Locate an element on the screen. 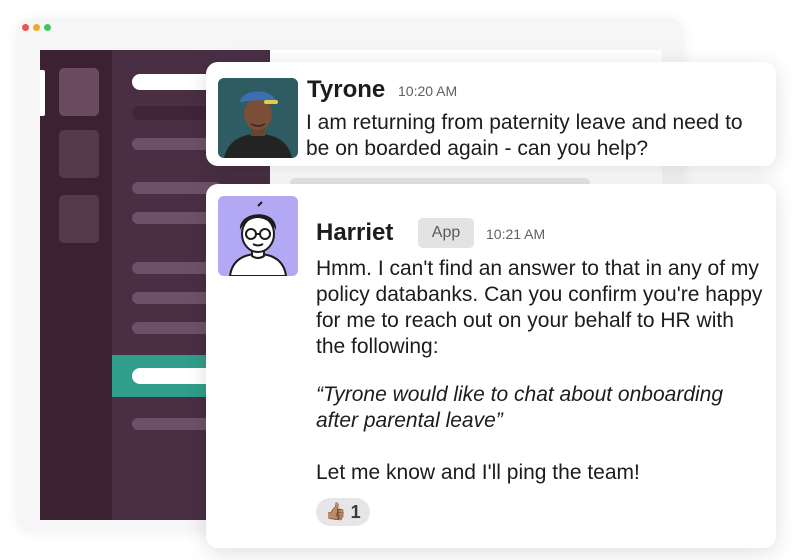 The image size is (800, 560). maximize-window-dot is located at coordinates (47, 27).